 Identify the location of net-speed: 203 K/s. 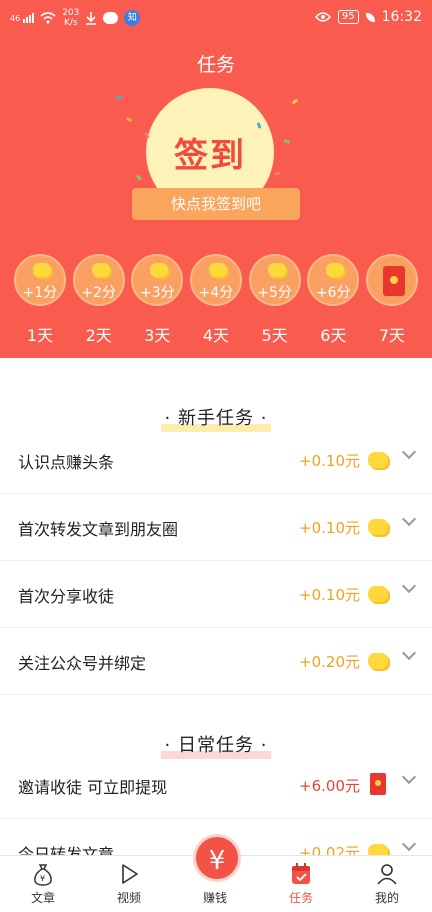
(70, 18).